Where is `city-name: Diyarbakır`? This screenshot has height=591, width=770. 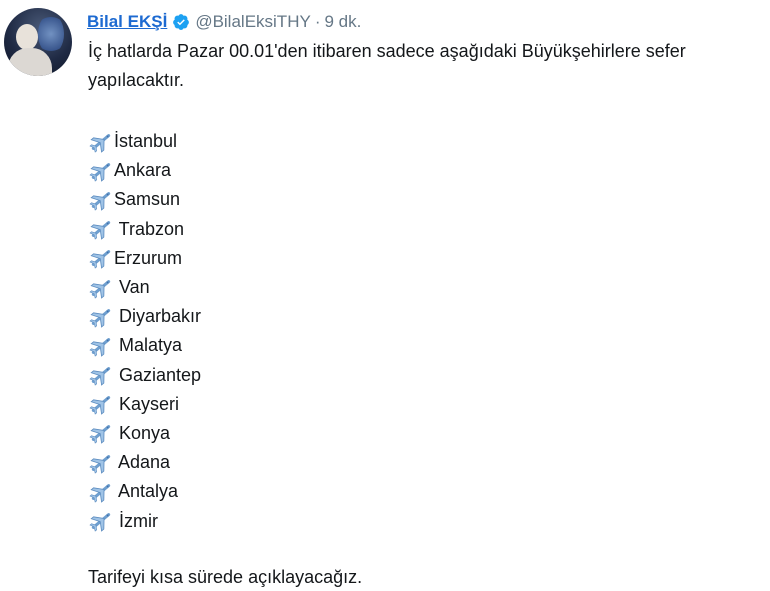
city-name: Diyarbakır is located at coordinates (158, 316).